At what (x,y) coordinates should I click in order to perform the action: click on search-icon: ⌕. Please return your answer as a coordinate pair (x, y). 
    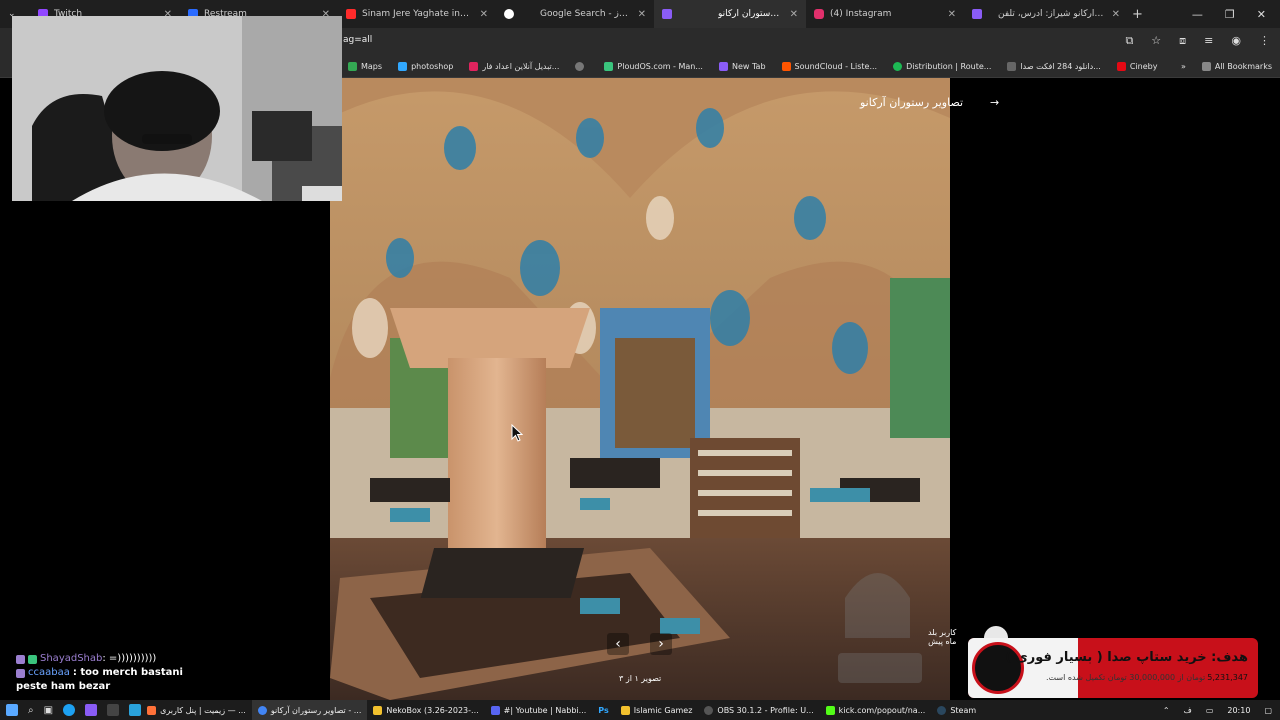
    Looking at the image, I should click on (31, 710).